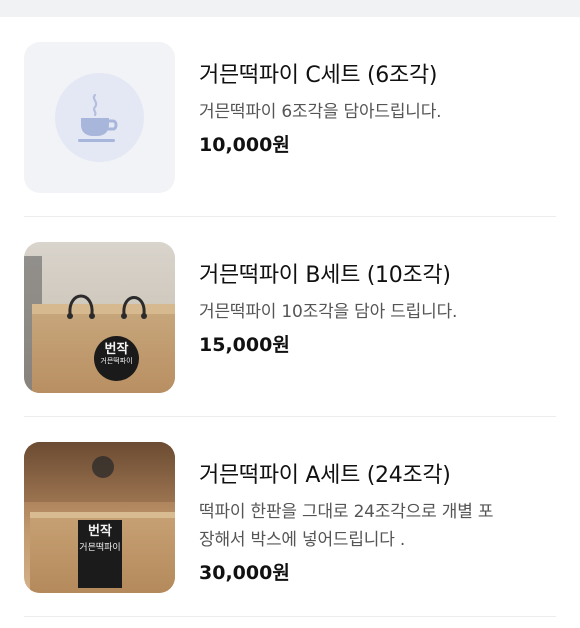  I want to click on brand-label: 번작 거믄떡파이, so click(100, 554).